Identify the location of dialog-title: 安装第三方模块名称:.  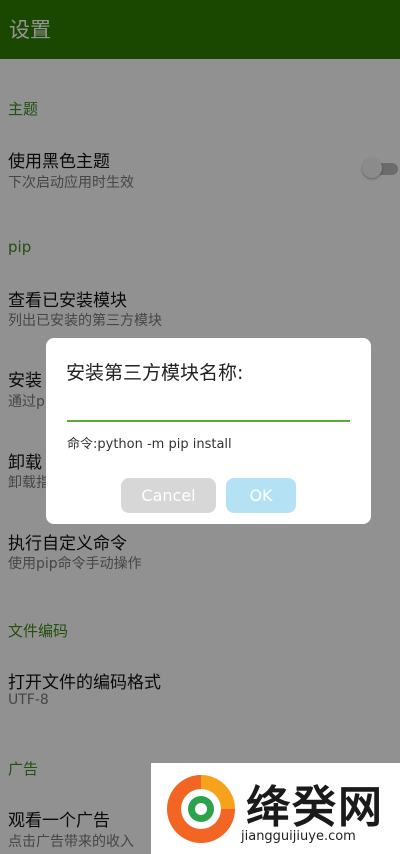
(155, 373).